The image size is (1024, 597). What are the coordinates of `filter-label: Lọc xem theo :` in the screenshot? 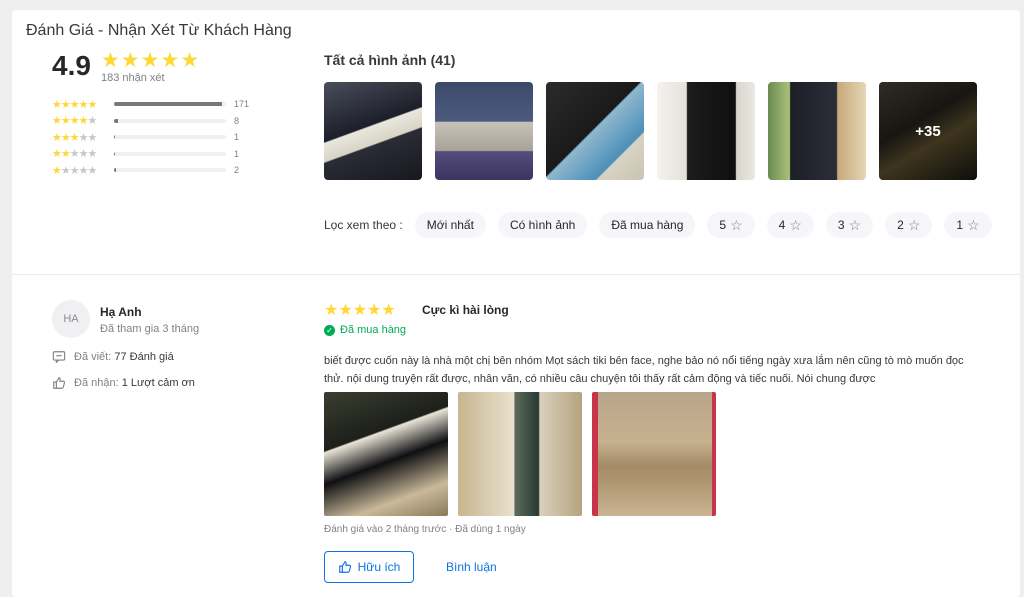 It's located at (363, 225).